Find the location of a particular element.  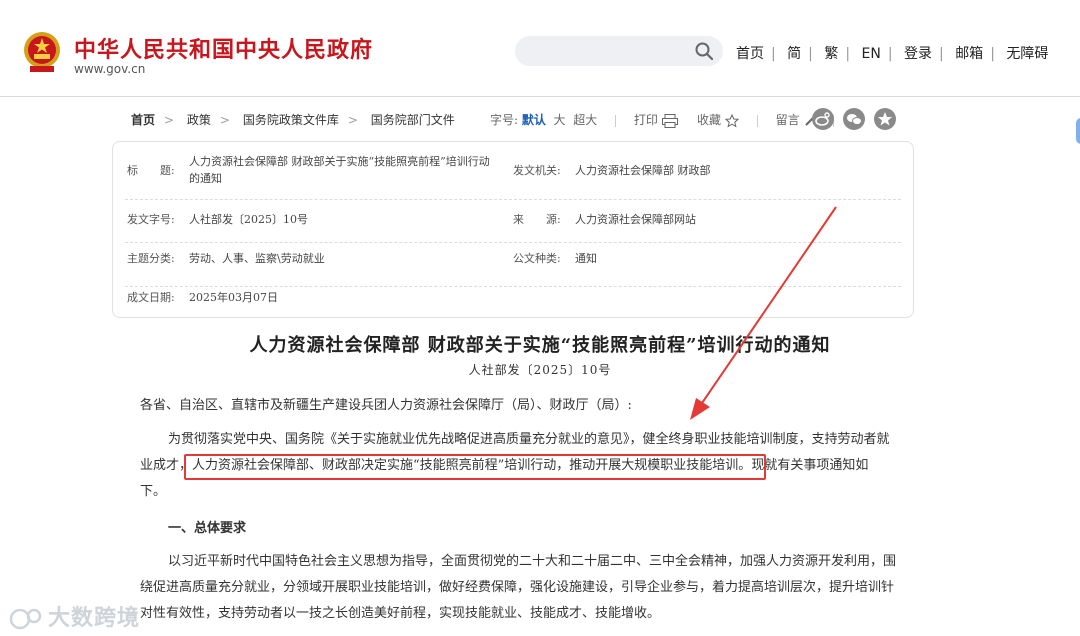

font-size-large: 大 is located at coordinates (560, 120).